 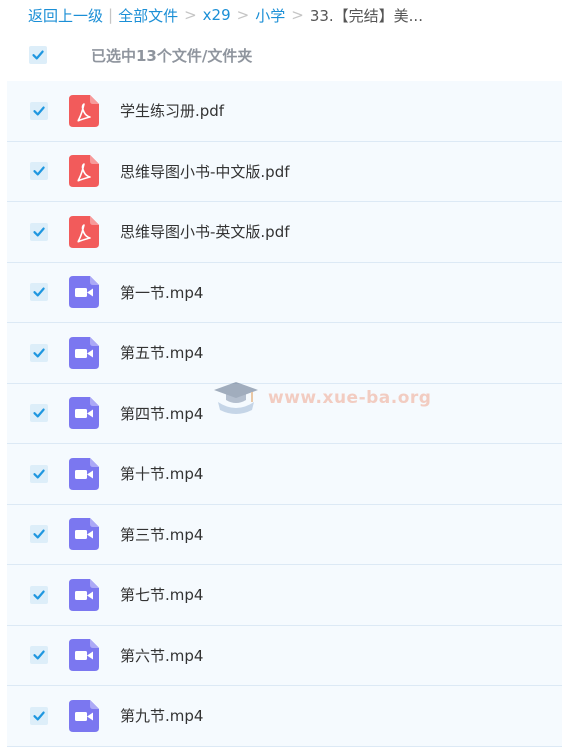 What do you see at coordinates (284, 474) in the screenshot?
I see `file-row: 第十节.mp4` at bounding box center [284, 474].